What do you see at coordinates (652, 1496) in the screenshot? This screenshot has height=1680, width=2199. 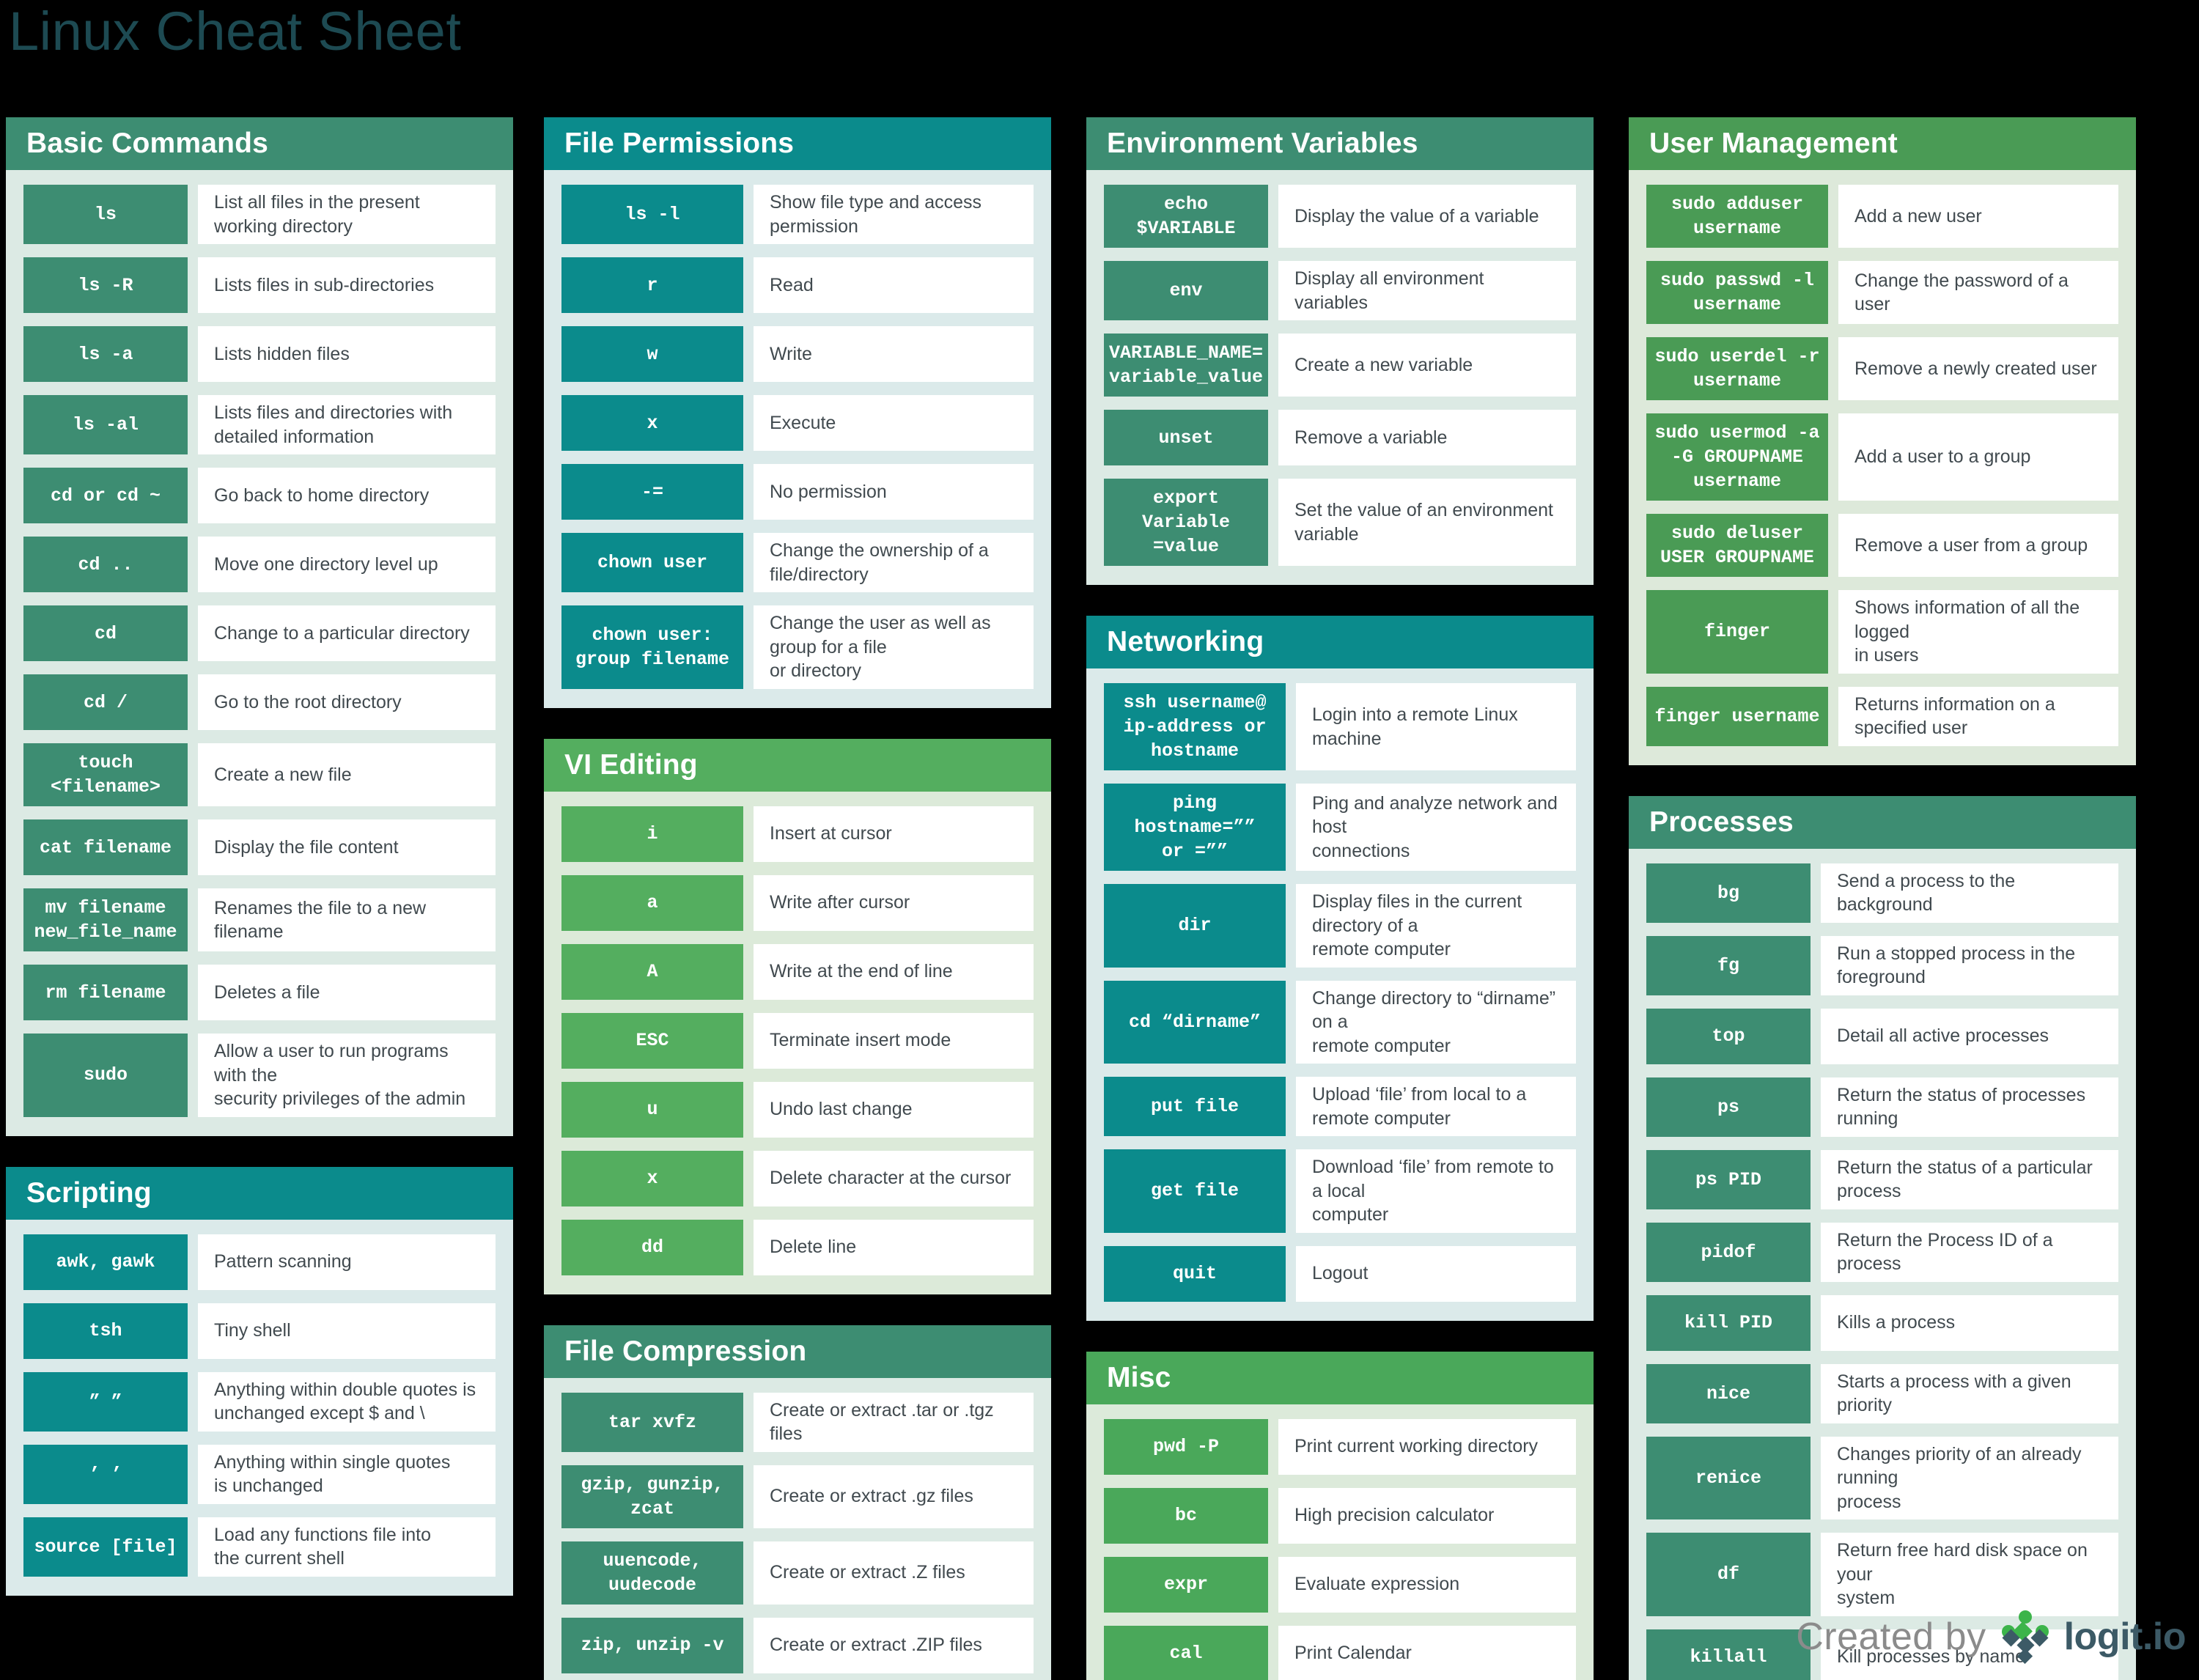 I see `command-chip: gzip, gunzip, zcat` at bounding box center [652, 1496].